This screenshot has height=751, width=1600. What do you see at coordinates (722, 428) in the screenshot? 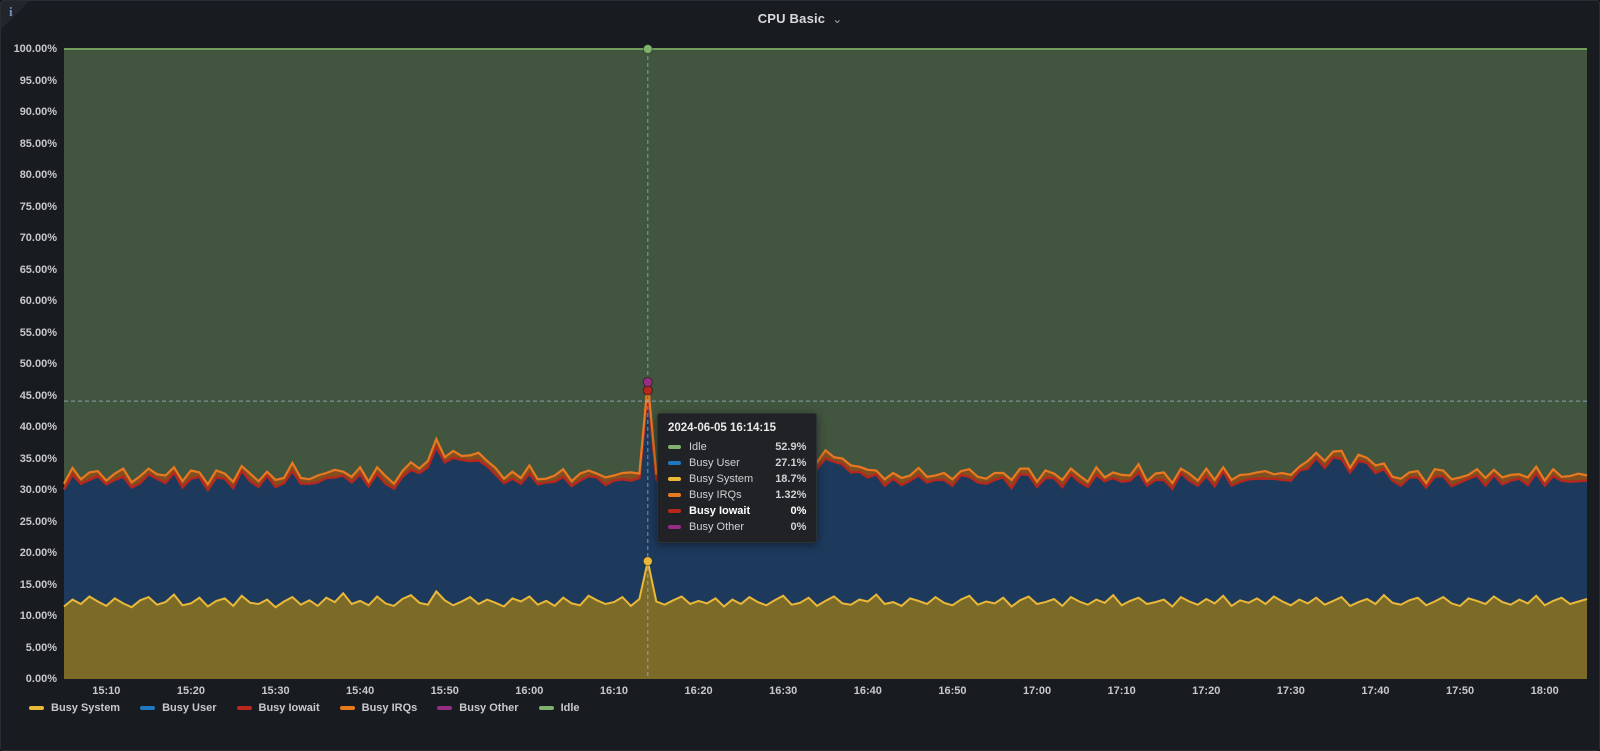
I see `tooltip-timestamp: 2024-06-05 16:14:15` at bounding box center [722, 428].